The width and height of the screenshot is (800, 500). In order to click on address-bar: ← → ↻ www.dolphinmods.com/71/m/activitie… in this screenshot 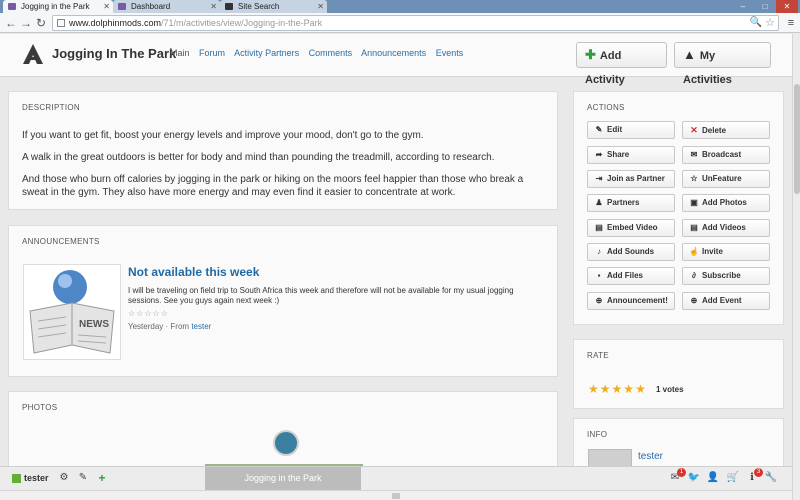, I will do `click(400, 23)`.